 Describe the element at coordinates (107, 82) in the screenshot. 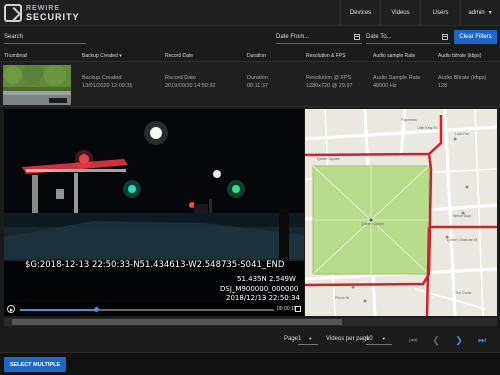

I see `backup-created-cell: Backup Created 13/01/2020 12:09:35` at that location.